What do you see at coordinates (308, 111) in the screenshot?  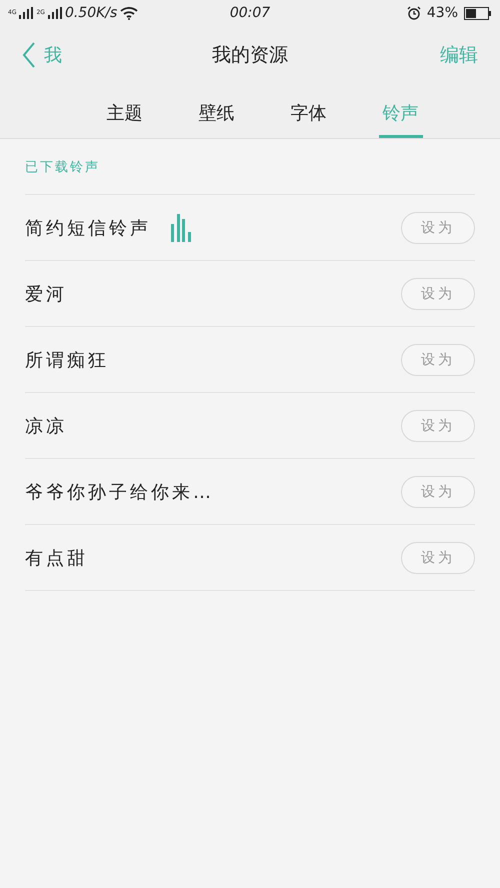 I see `category-tab: 字体` at bounding box center [308, 111].